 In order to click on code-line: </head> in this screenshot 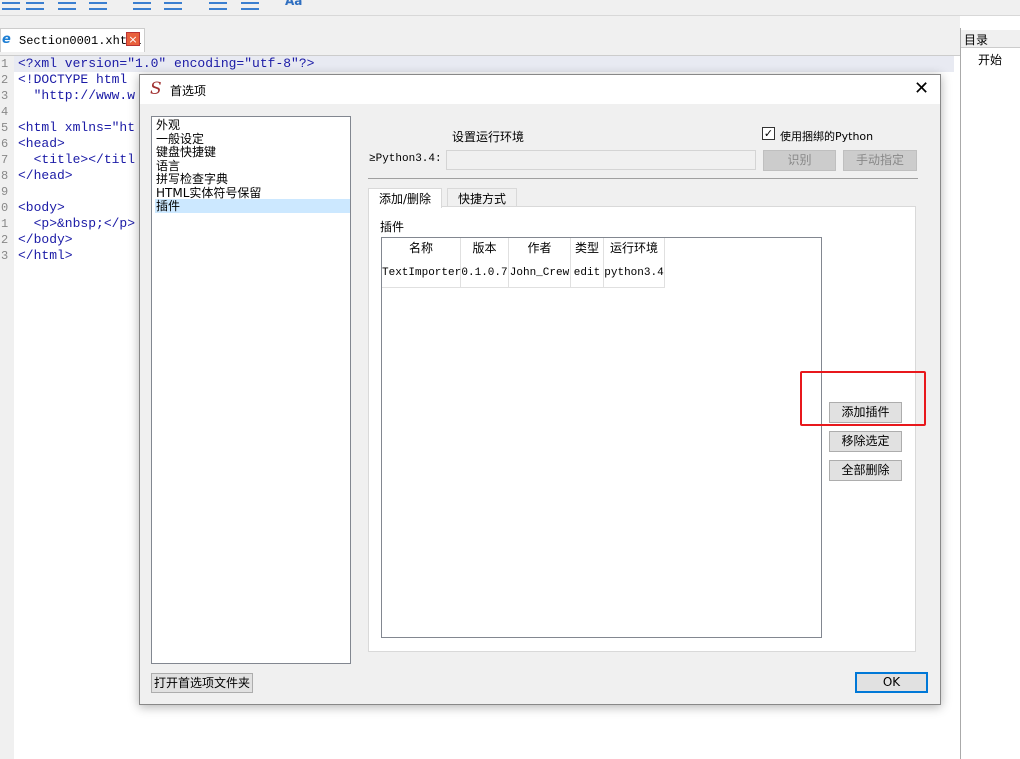, I will do `click(45, 175)`.